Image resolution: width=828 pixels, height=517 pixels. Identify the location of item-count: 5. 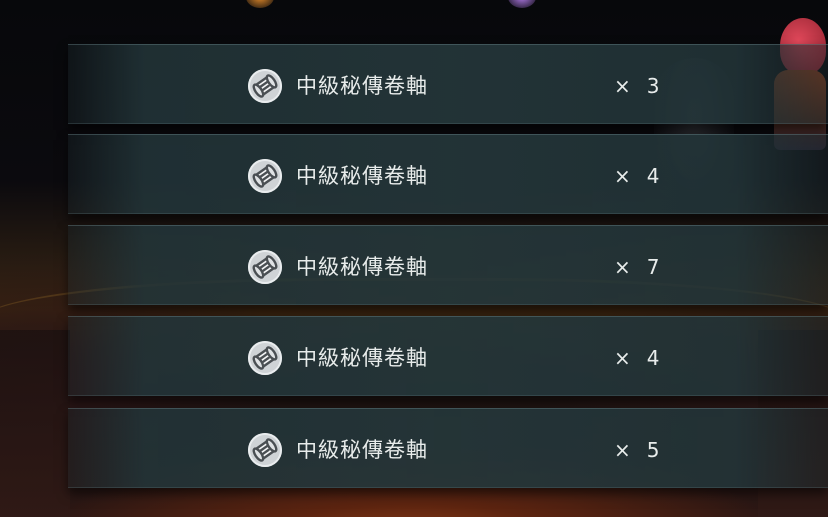
(653, 450).